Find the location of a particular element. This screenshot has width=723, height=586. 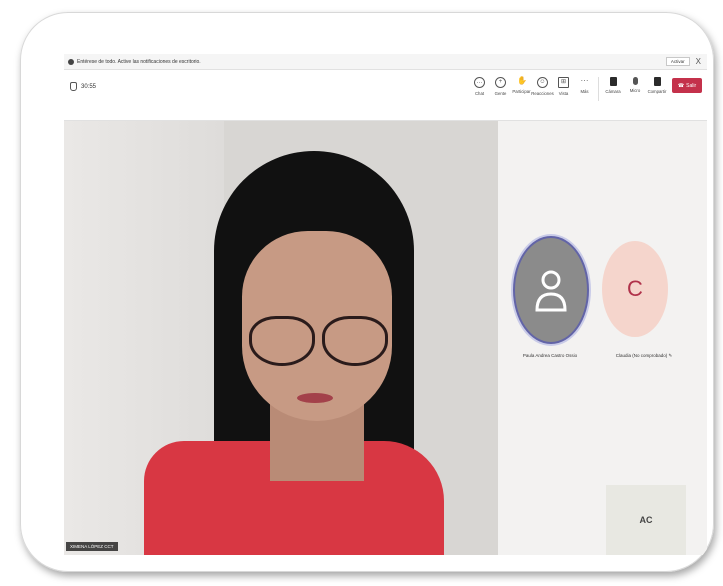

leave-button: ☎ Salir is located at coordinates (687, 85).